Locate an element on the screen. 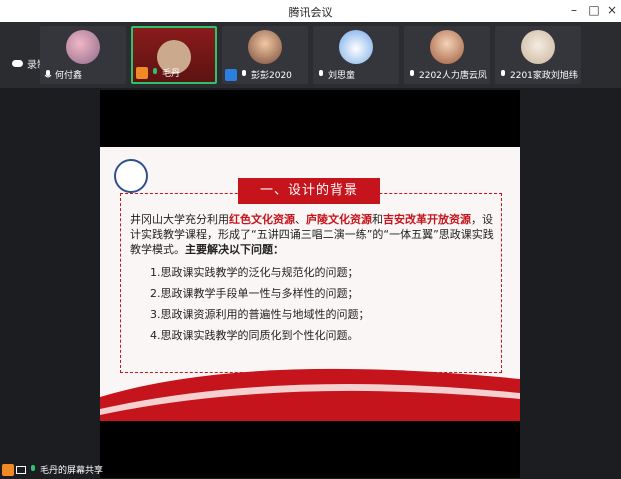  participant-tile: 2201家政刘旭纬 is located at coordinates (538, 55).